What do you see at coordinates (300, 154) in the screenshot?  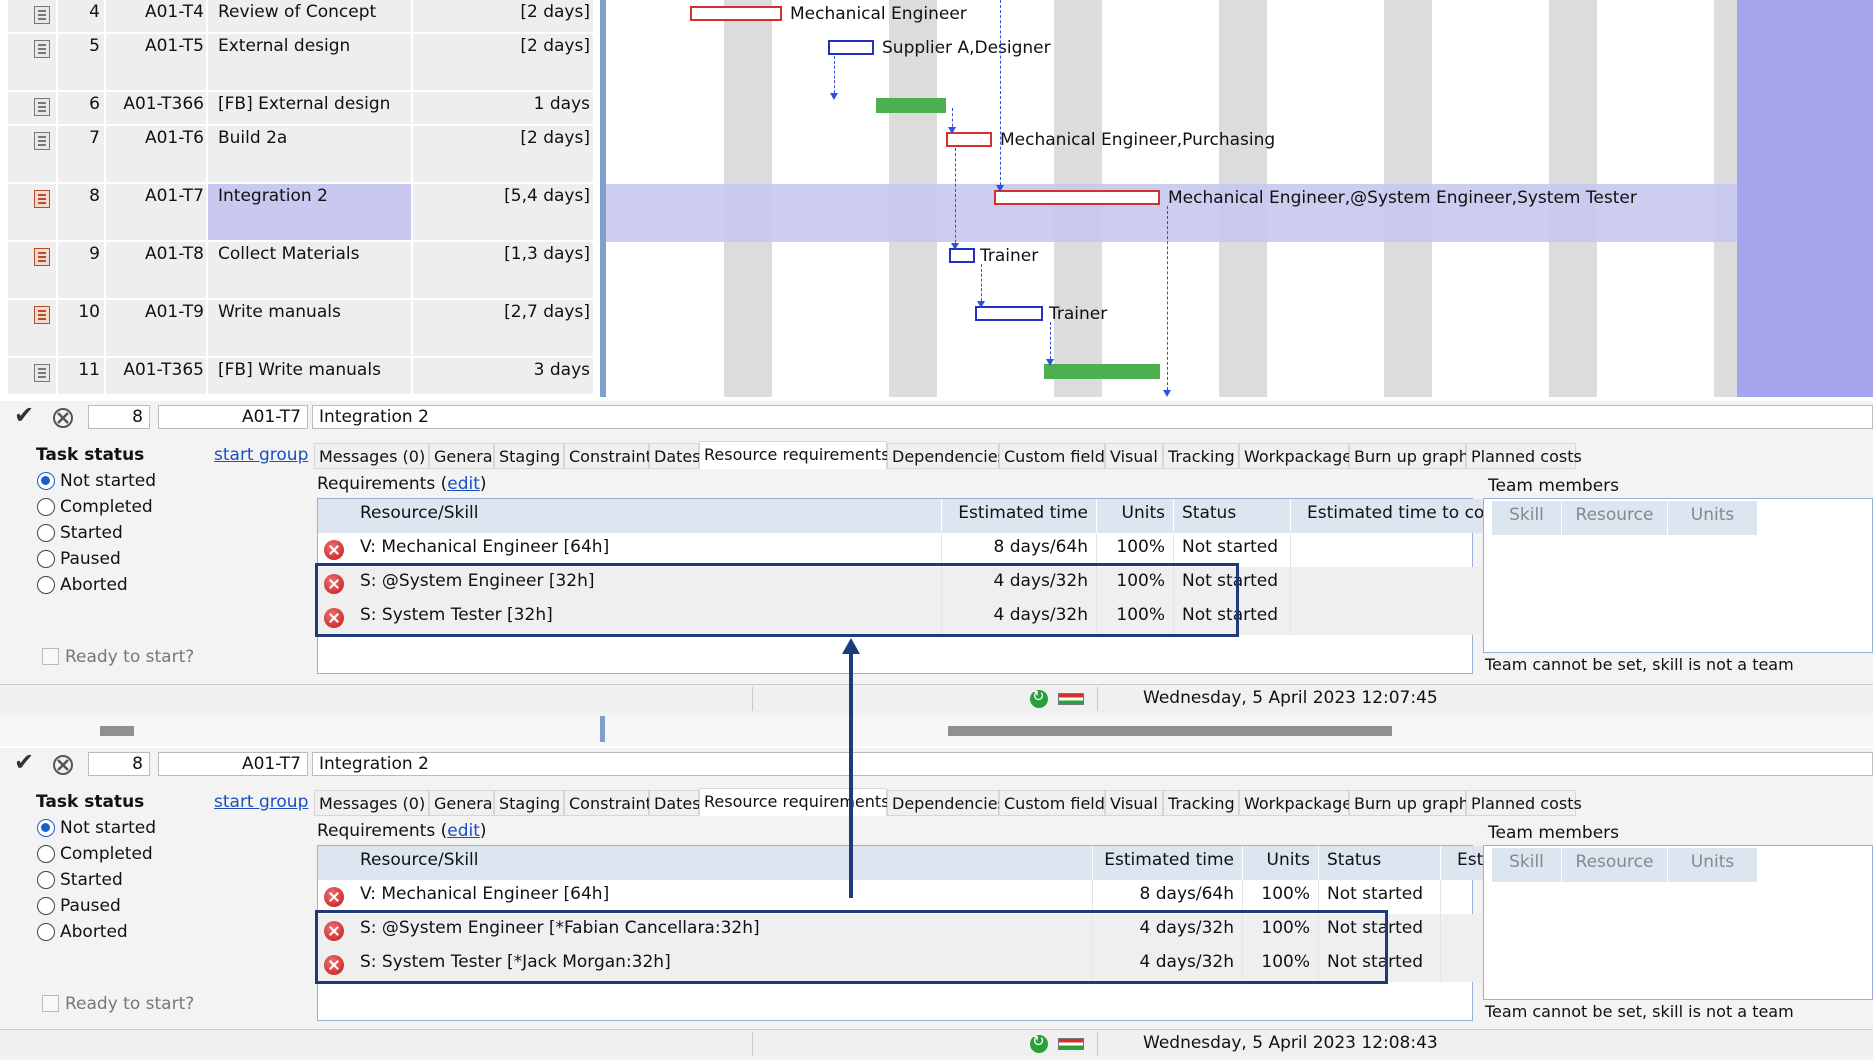 I see `task-row: 7 A01-T6 Build 2a [2 days]` at bounding box center [300, 154].